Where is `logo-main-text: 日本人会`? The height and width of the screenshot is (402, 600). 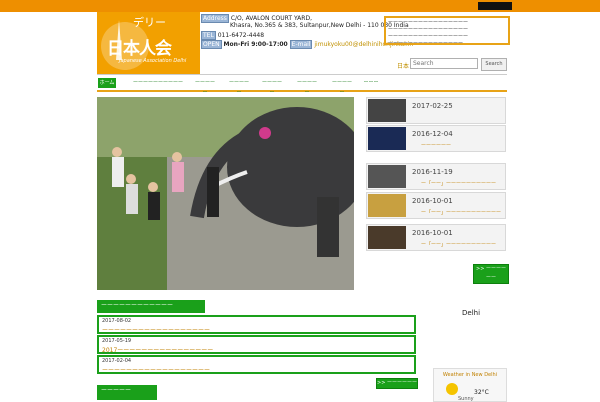
logo-main-text: 日本人会 is located at coordinates (139, 49).